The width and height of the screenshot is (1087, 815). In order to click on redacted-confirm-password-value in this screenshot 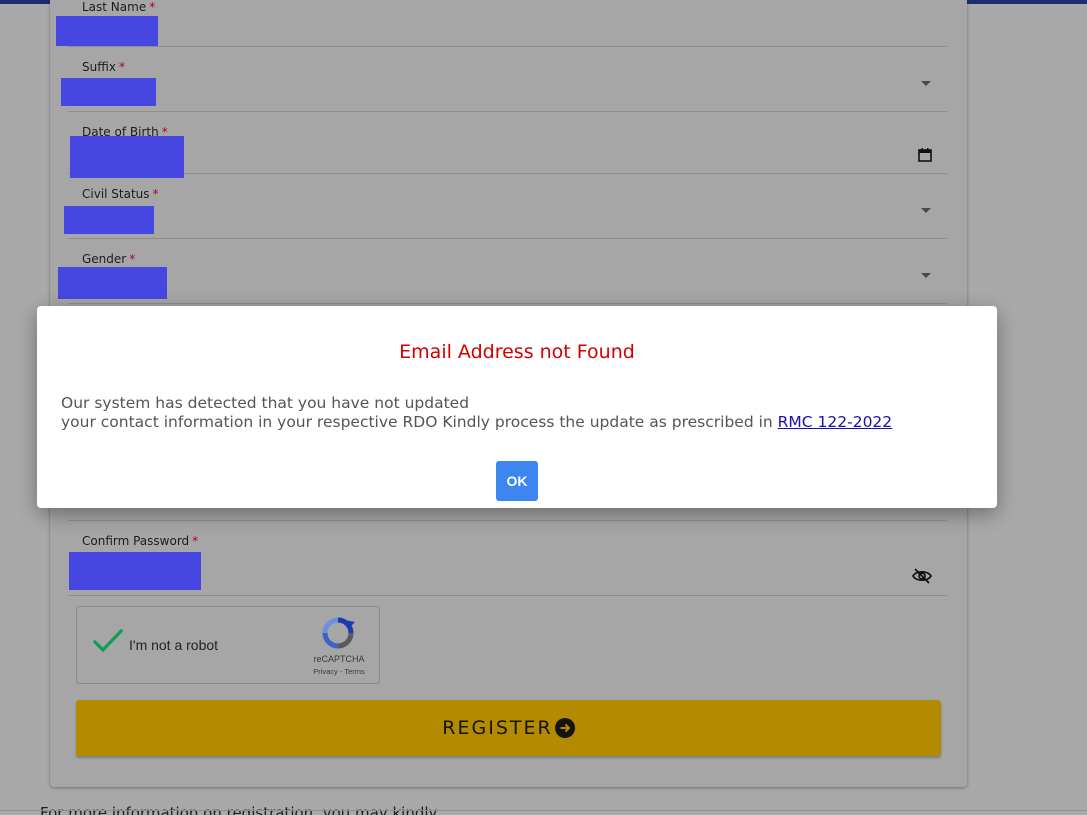, I will do `click(135, 571)`.